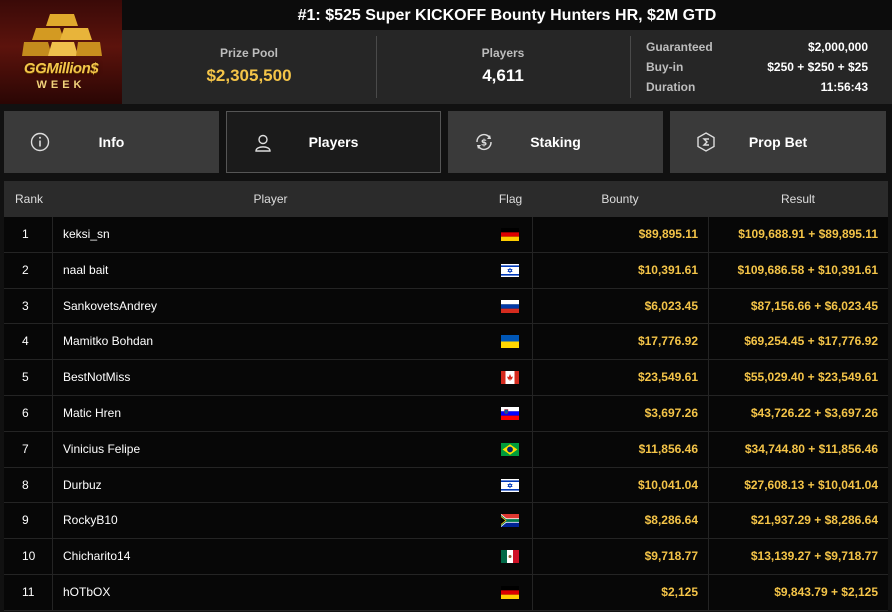 This screenshot has height=612, width=892. What do you see at coordinates (620, 485) in the screenshot?
I see `bounty-cell: $10,041.04` at bounding box center [620, 485].